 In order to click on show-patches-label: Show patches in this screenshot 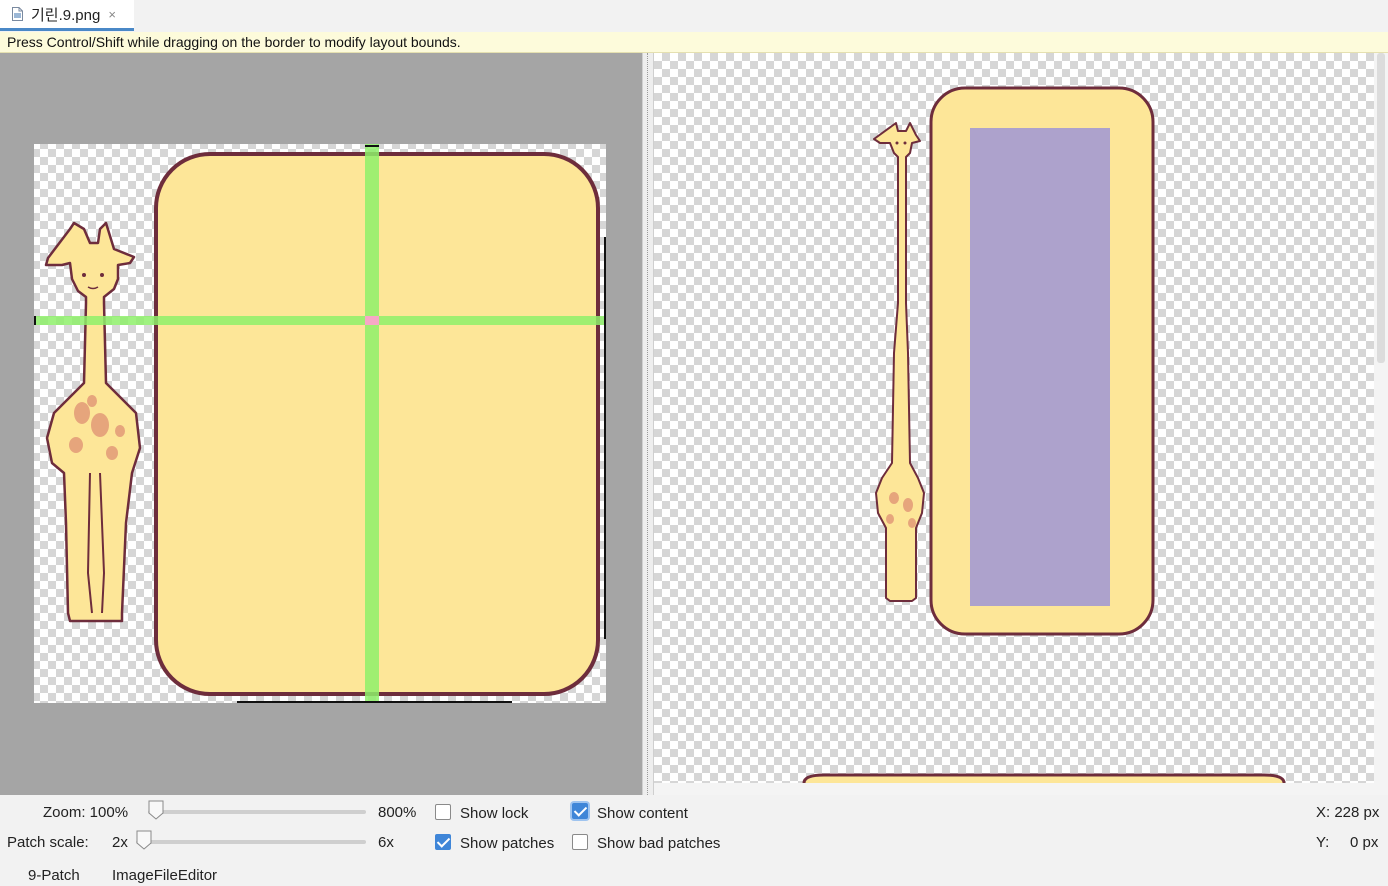, I will do `click(507, 843)`.